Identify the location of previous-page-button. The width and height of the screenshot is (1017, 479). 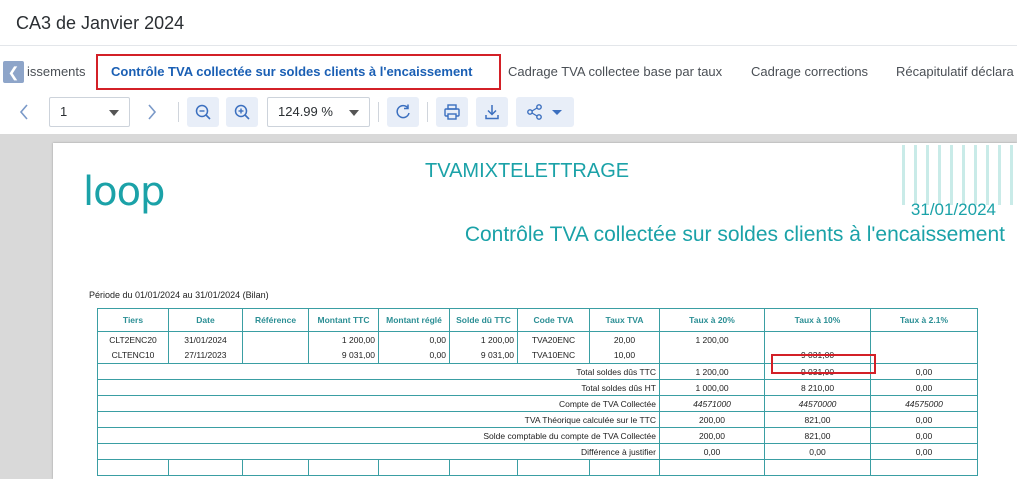
(24, 112).